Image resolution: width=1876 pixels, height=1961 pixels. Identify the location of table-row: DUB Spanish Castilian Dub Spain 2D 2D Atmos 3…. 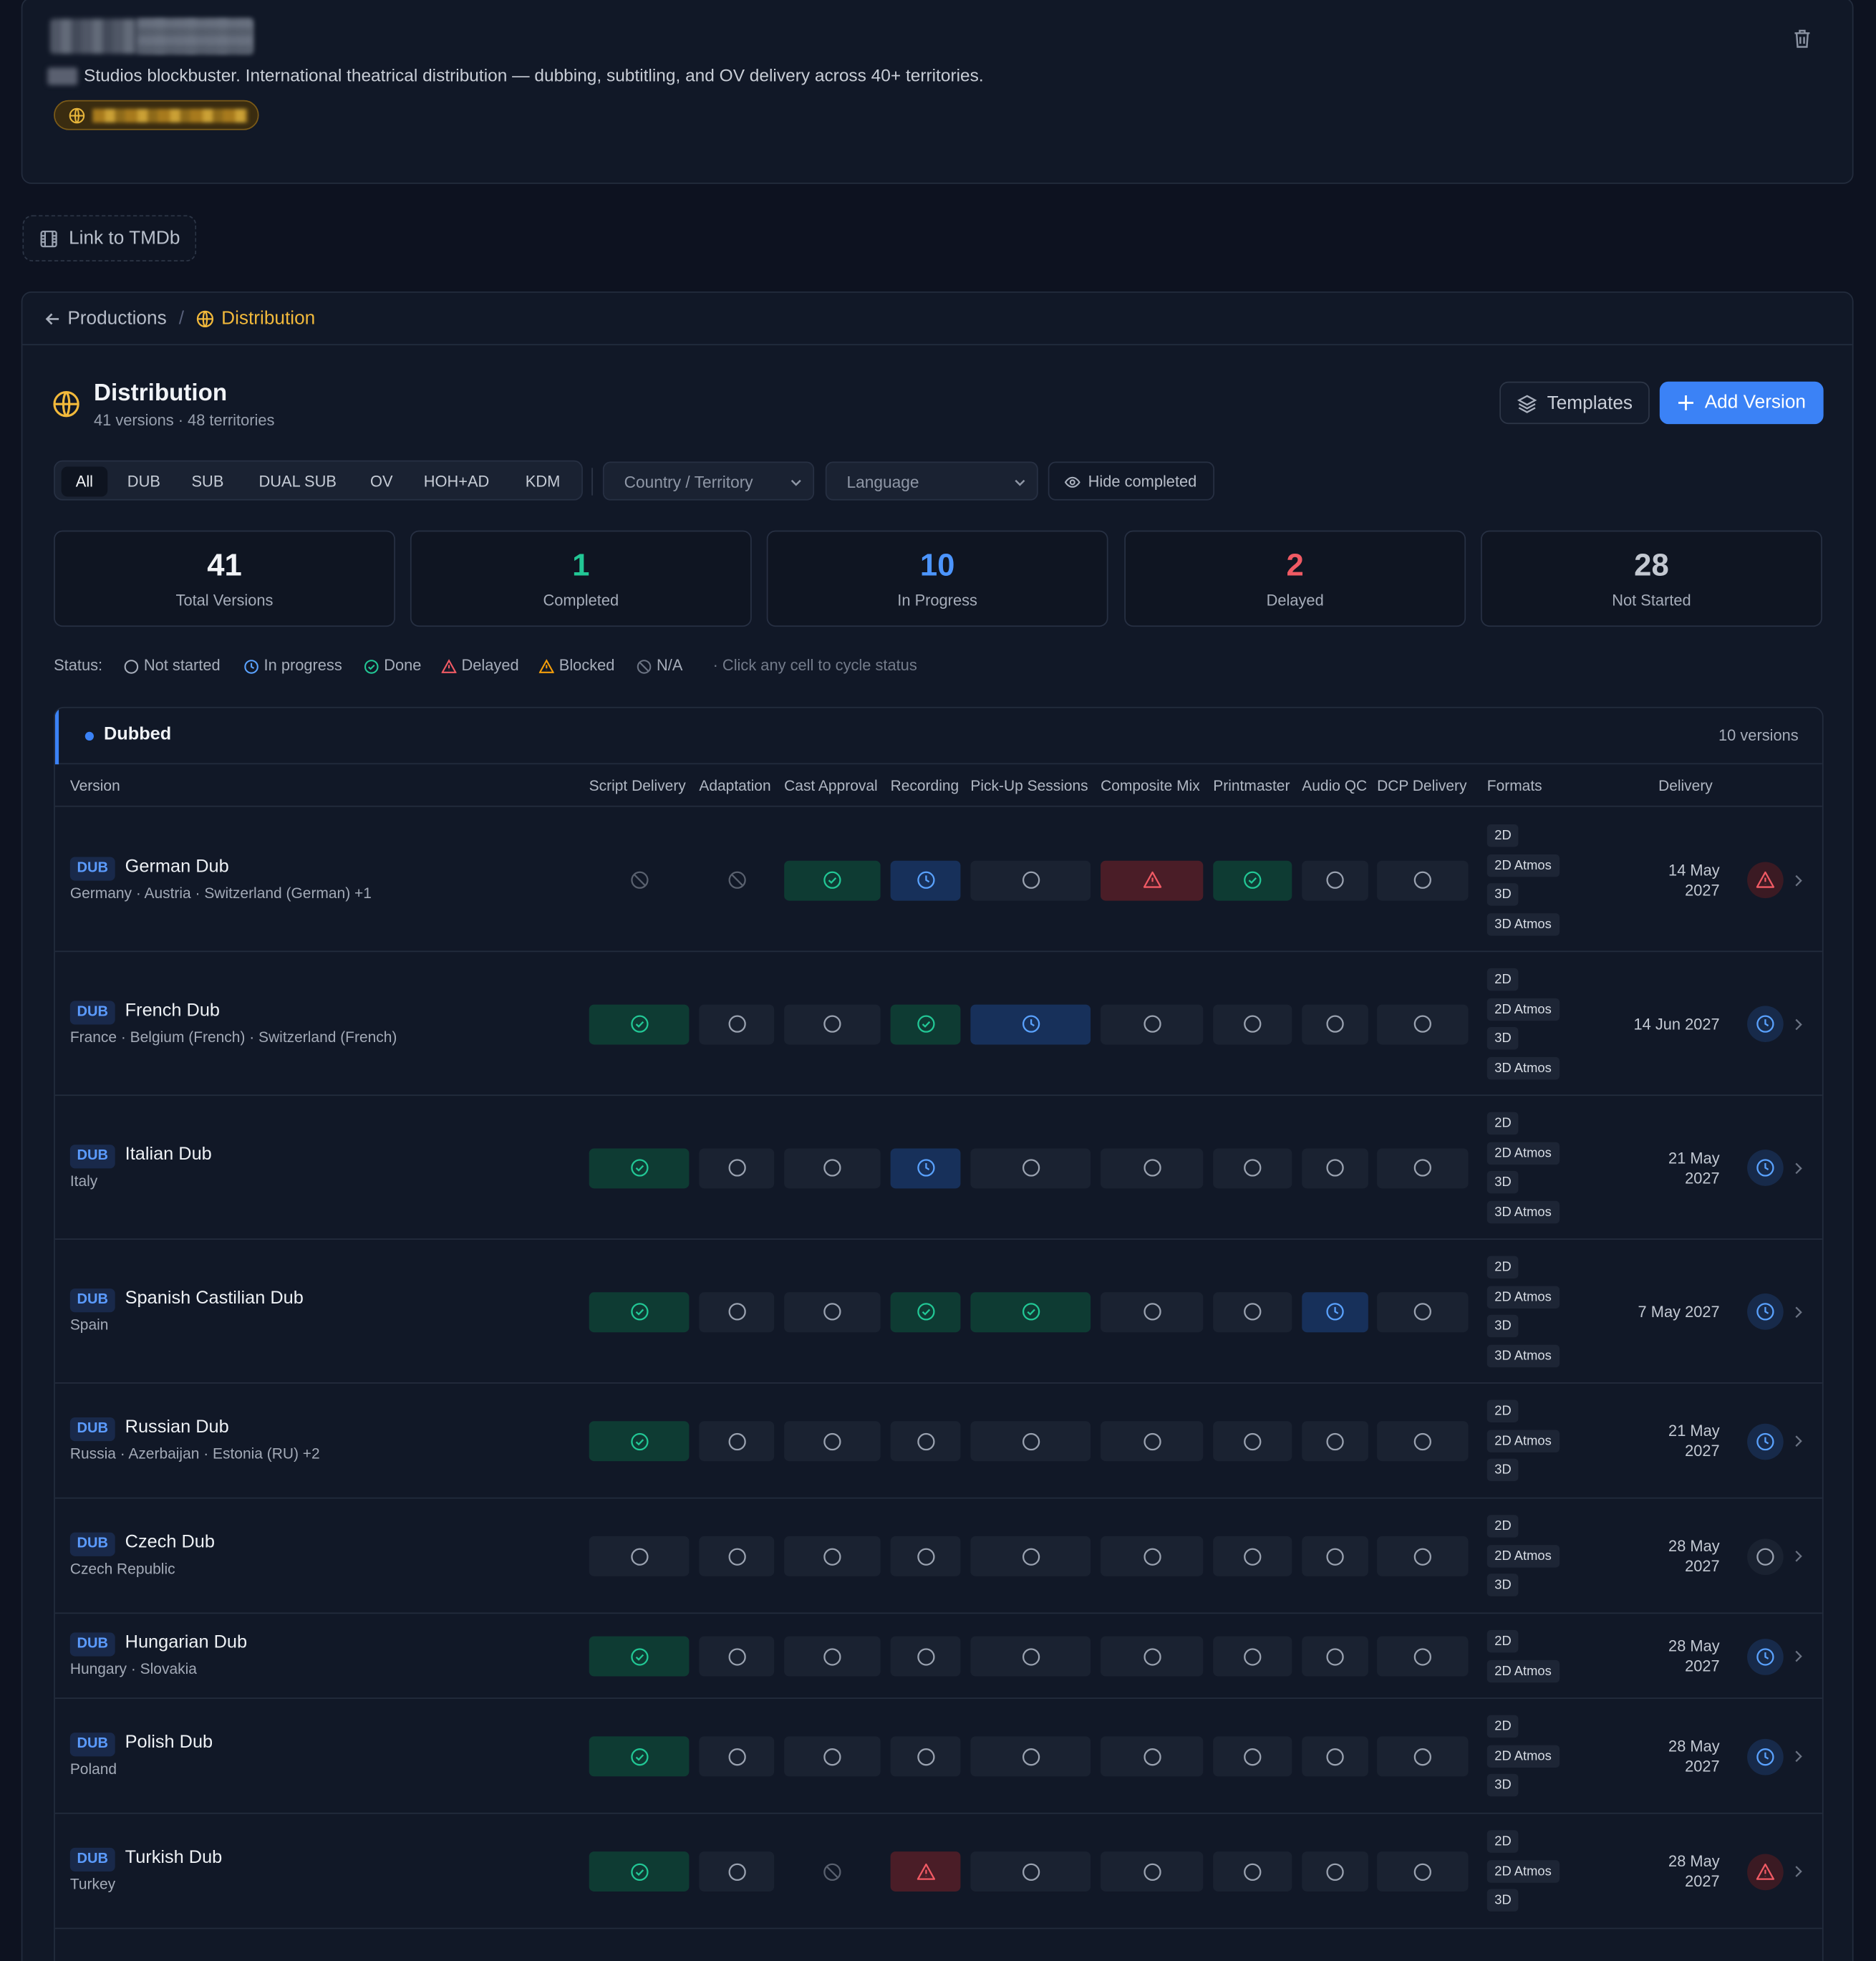
(938, 1312).